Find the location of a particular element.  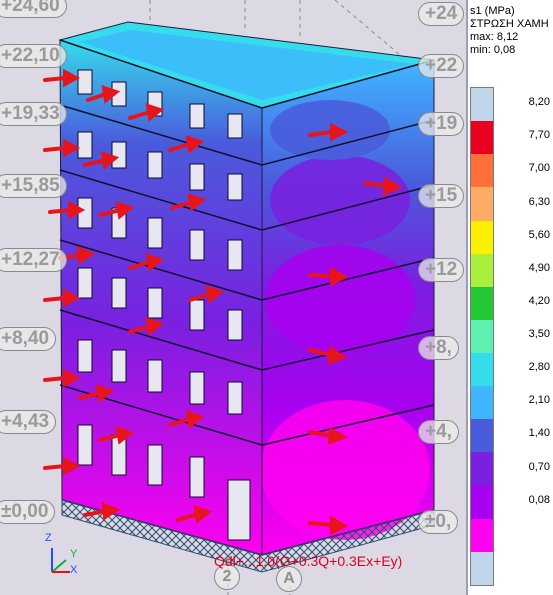

legend-max: max: 8,12 is located at coordinates (494, 37).